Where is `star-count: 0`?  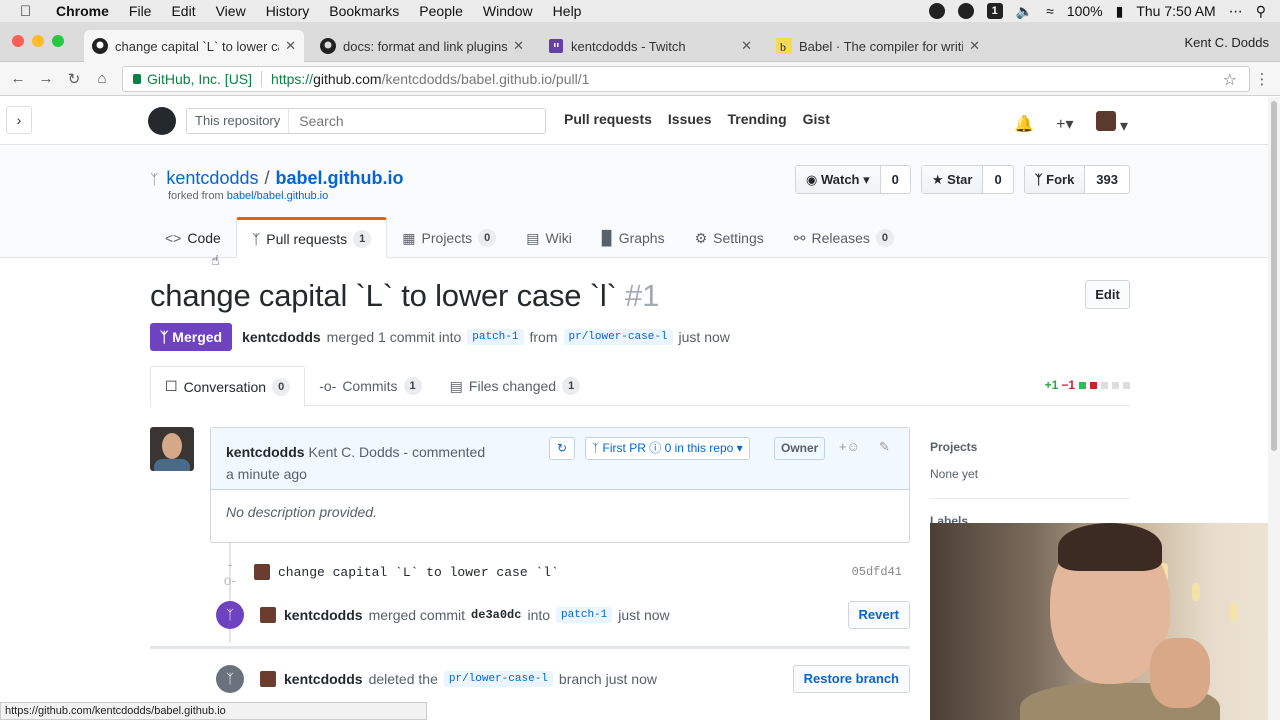
star-count: 0 is located at coordinates (997, 179).